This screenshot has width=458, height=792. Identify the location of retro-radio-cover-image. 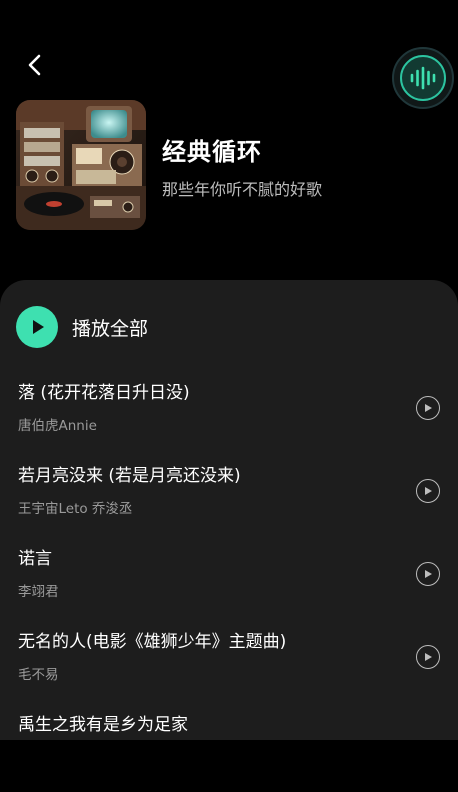
(81, 165).